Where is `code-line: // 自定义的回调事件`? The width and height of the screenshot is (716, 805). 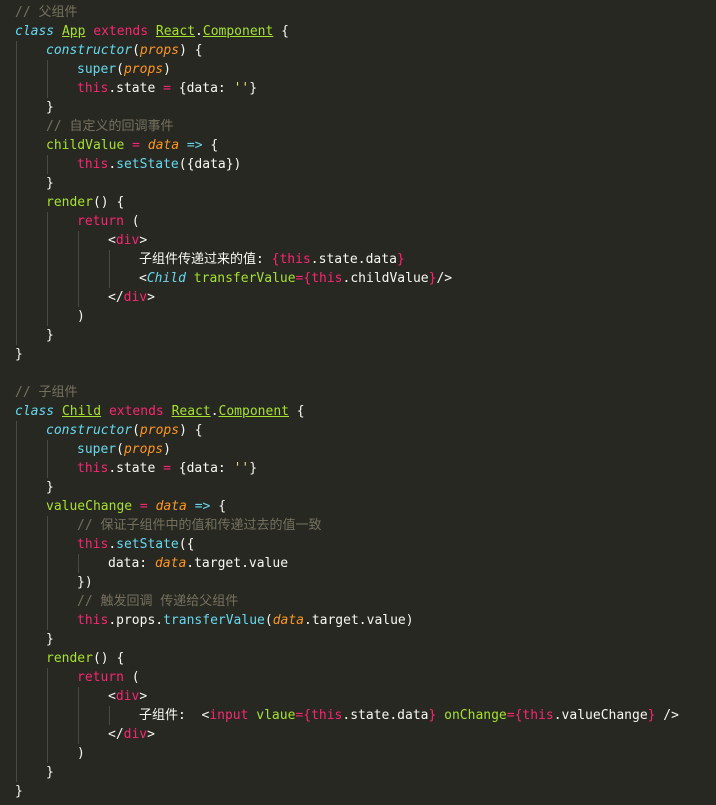
code-line: // 自定义的回调事件 is located at coordinates (358, 126).